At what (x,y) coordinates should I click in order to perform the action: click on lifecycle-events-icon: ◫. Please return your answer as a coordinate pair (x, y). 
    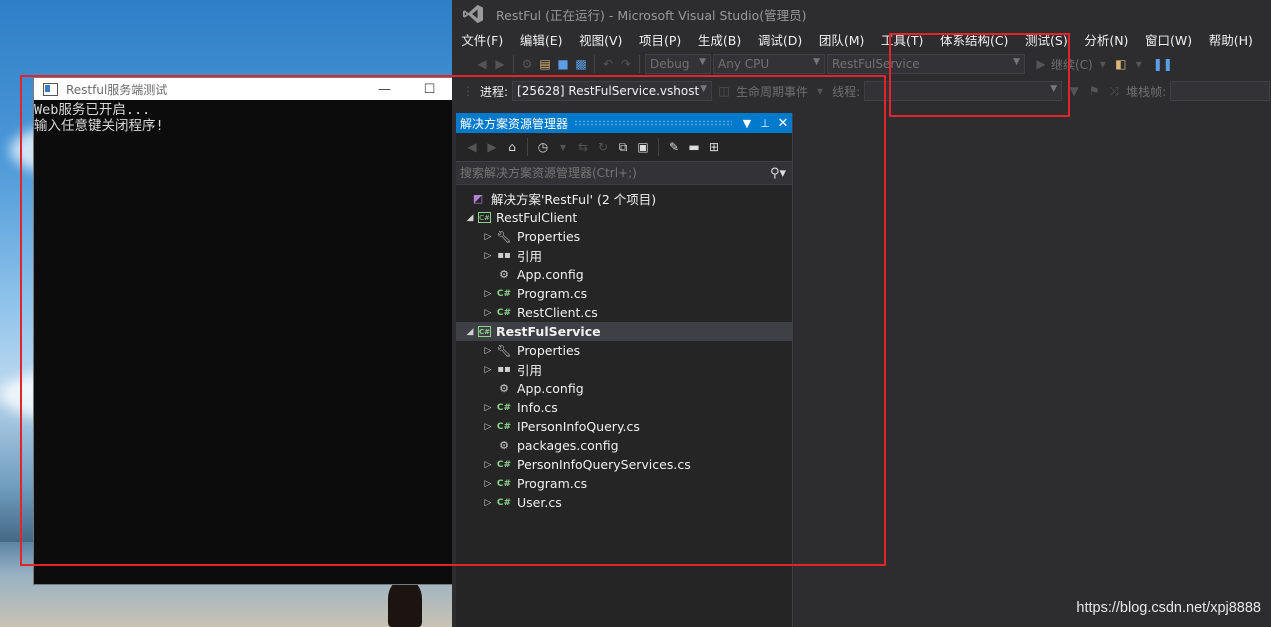
    Looking at the image, I should click on (724, 91).